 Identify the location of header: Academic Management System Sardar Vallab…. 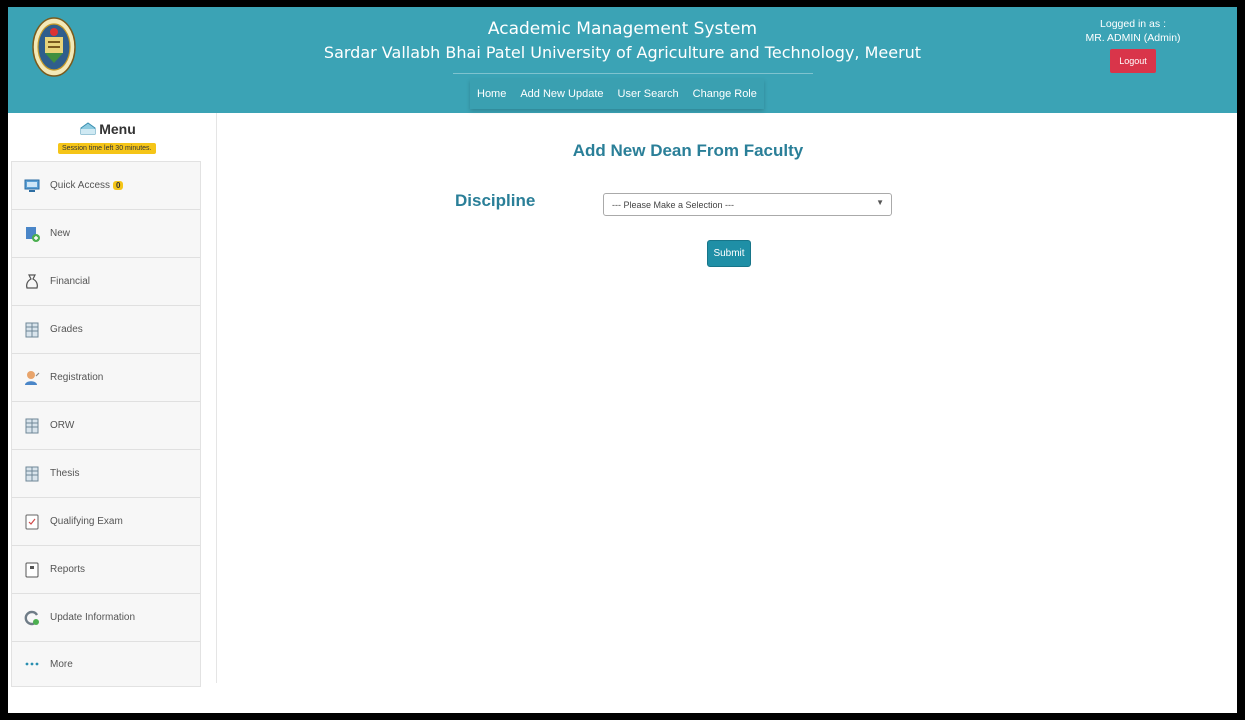
(622, 60).